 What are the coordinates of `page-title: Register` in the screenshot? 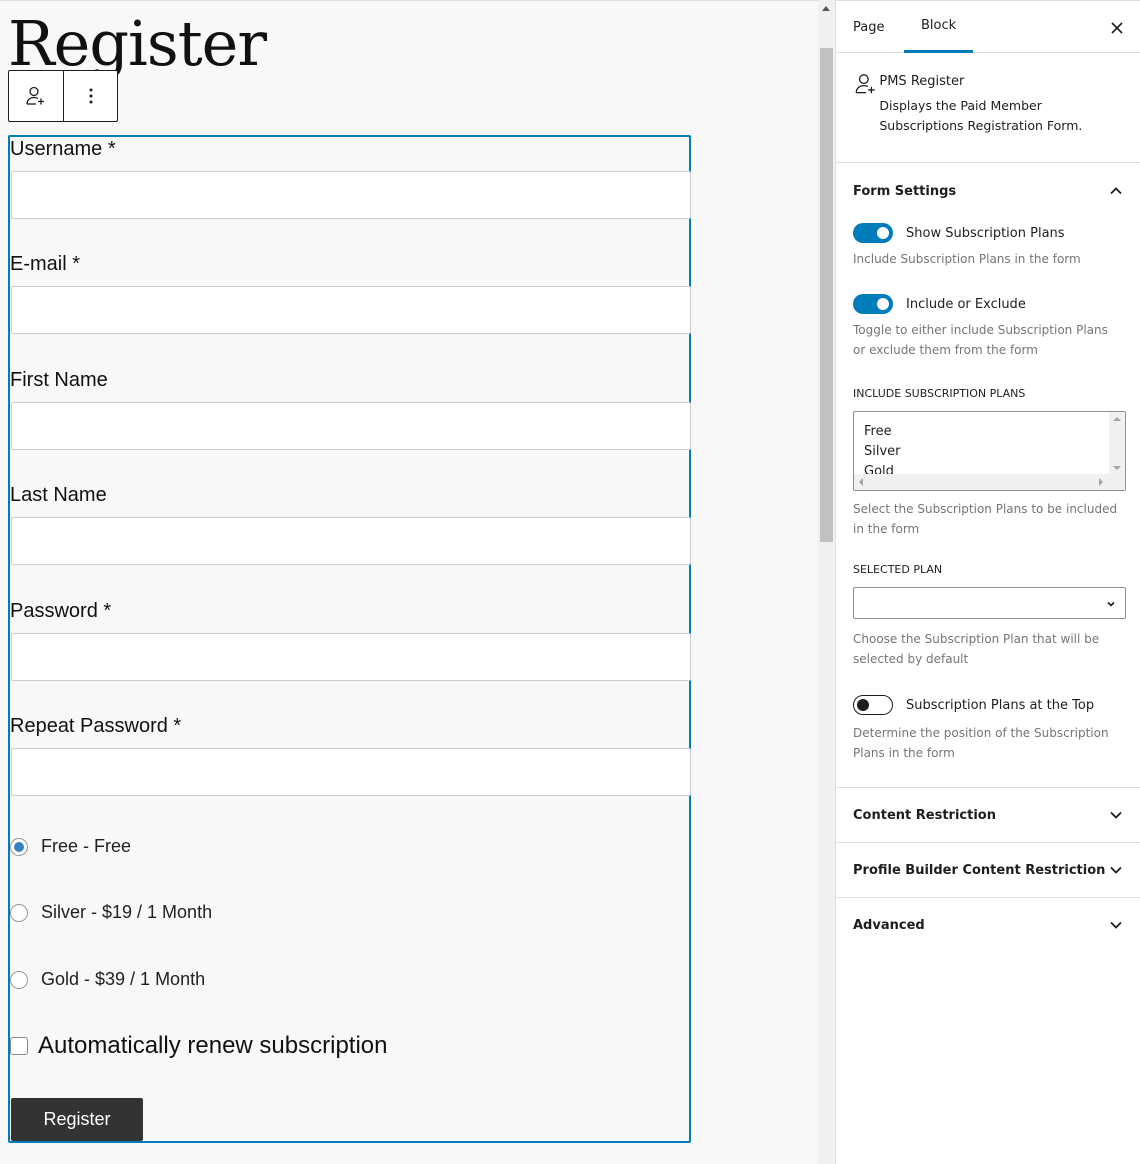 It's located at (137, 44).